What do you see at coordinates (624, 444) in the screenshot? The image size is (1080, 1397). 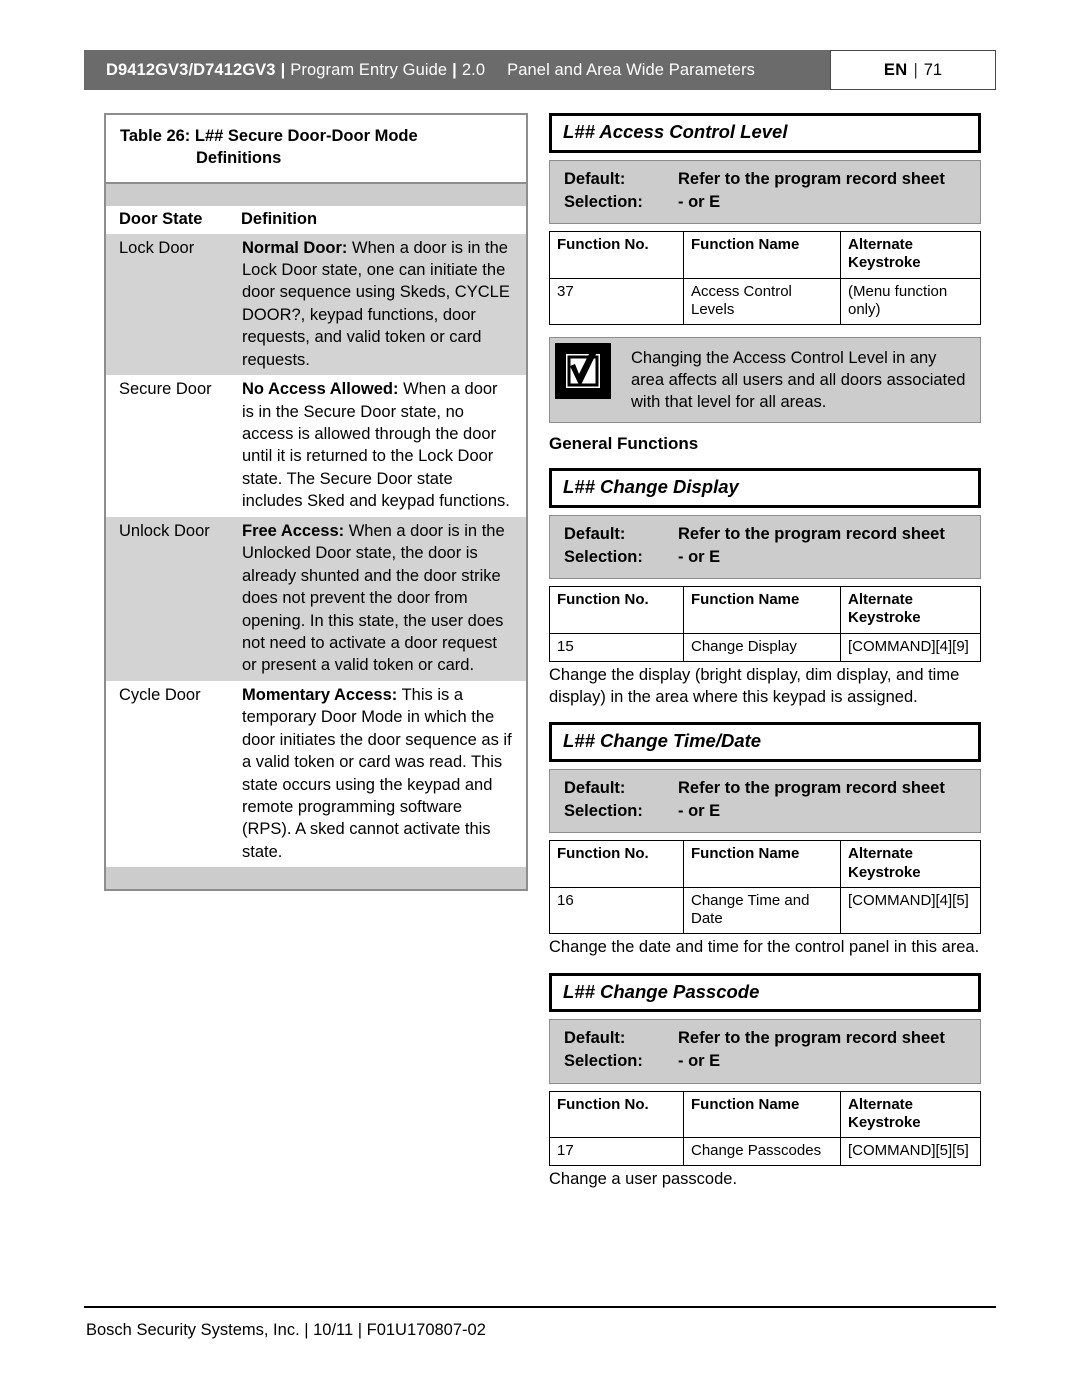 I see `general-functions-heading: General Functions` at bounding box center [624, 444].